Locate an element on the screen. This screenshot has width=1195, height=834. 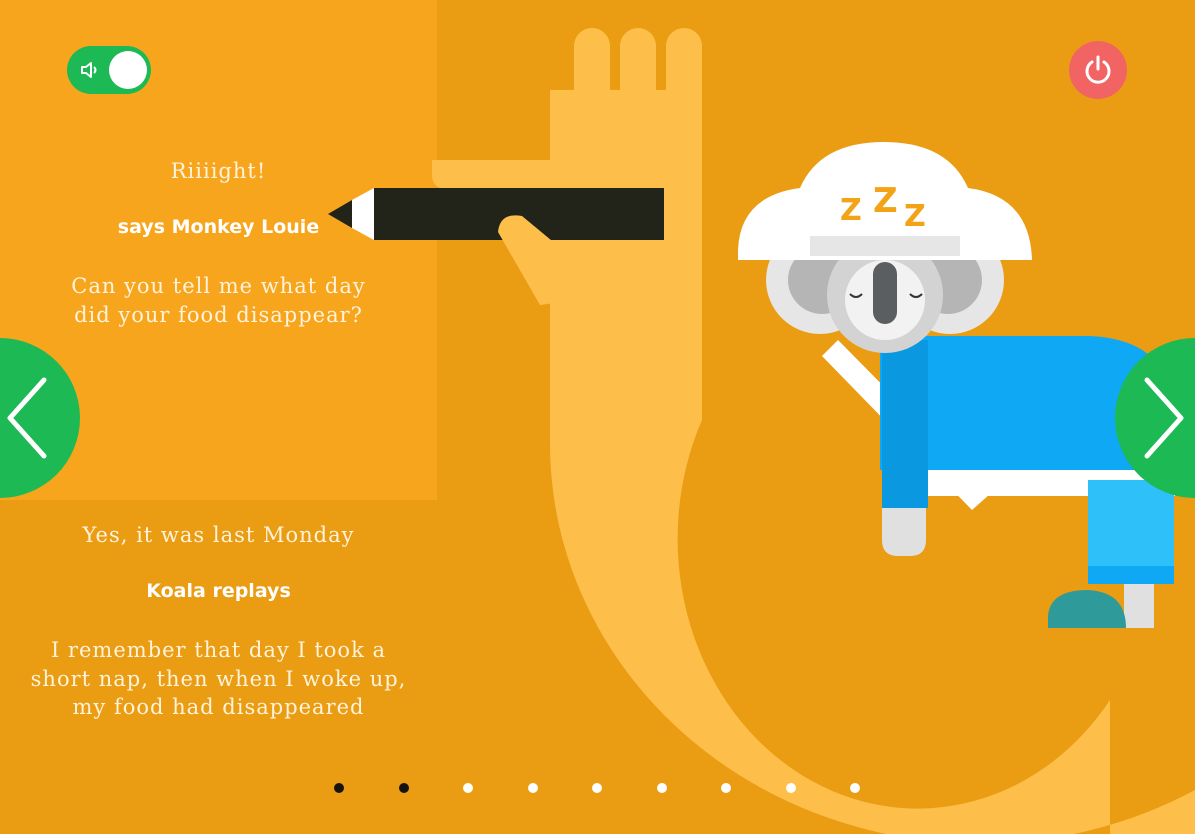
monkey-speaker: says Monkey Louie is located at coordinates (218, 227).